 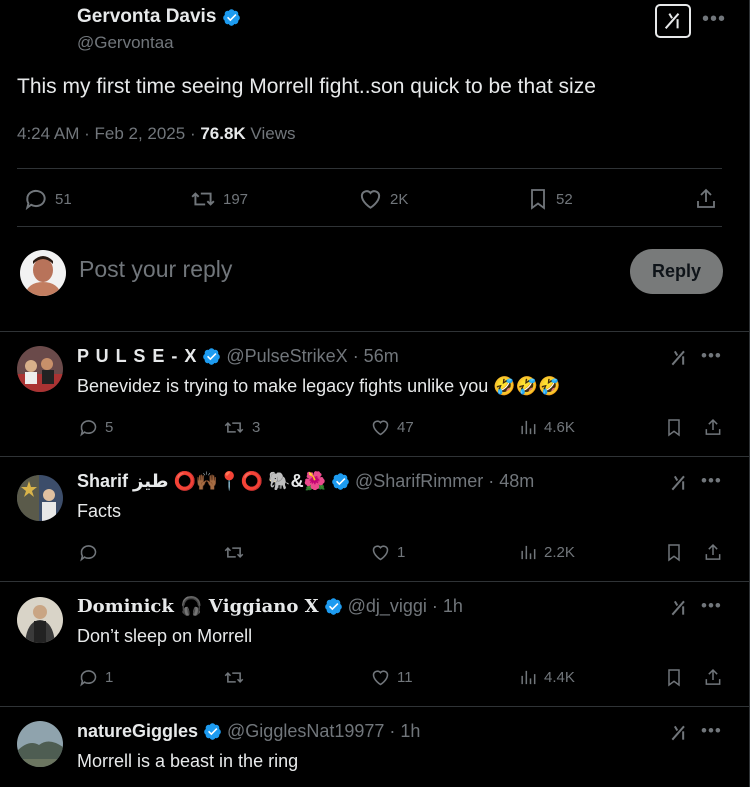 I want to click on views-action: 4.4K, so click(x=546, y=677).